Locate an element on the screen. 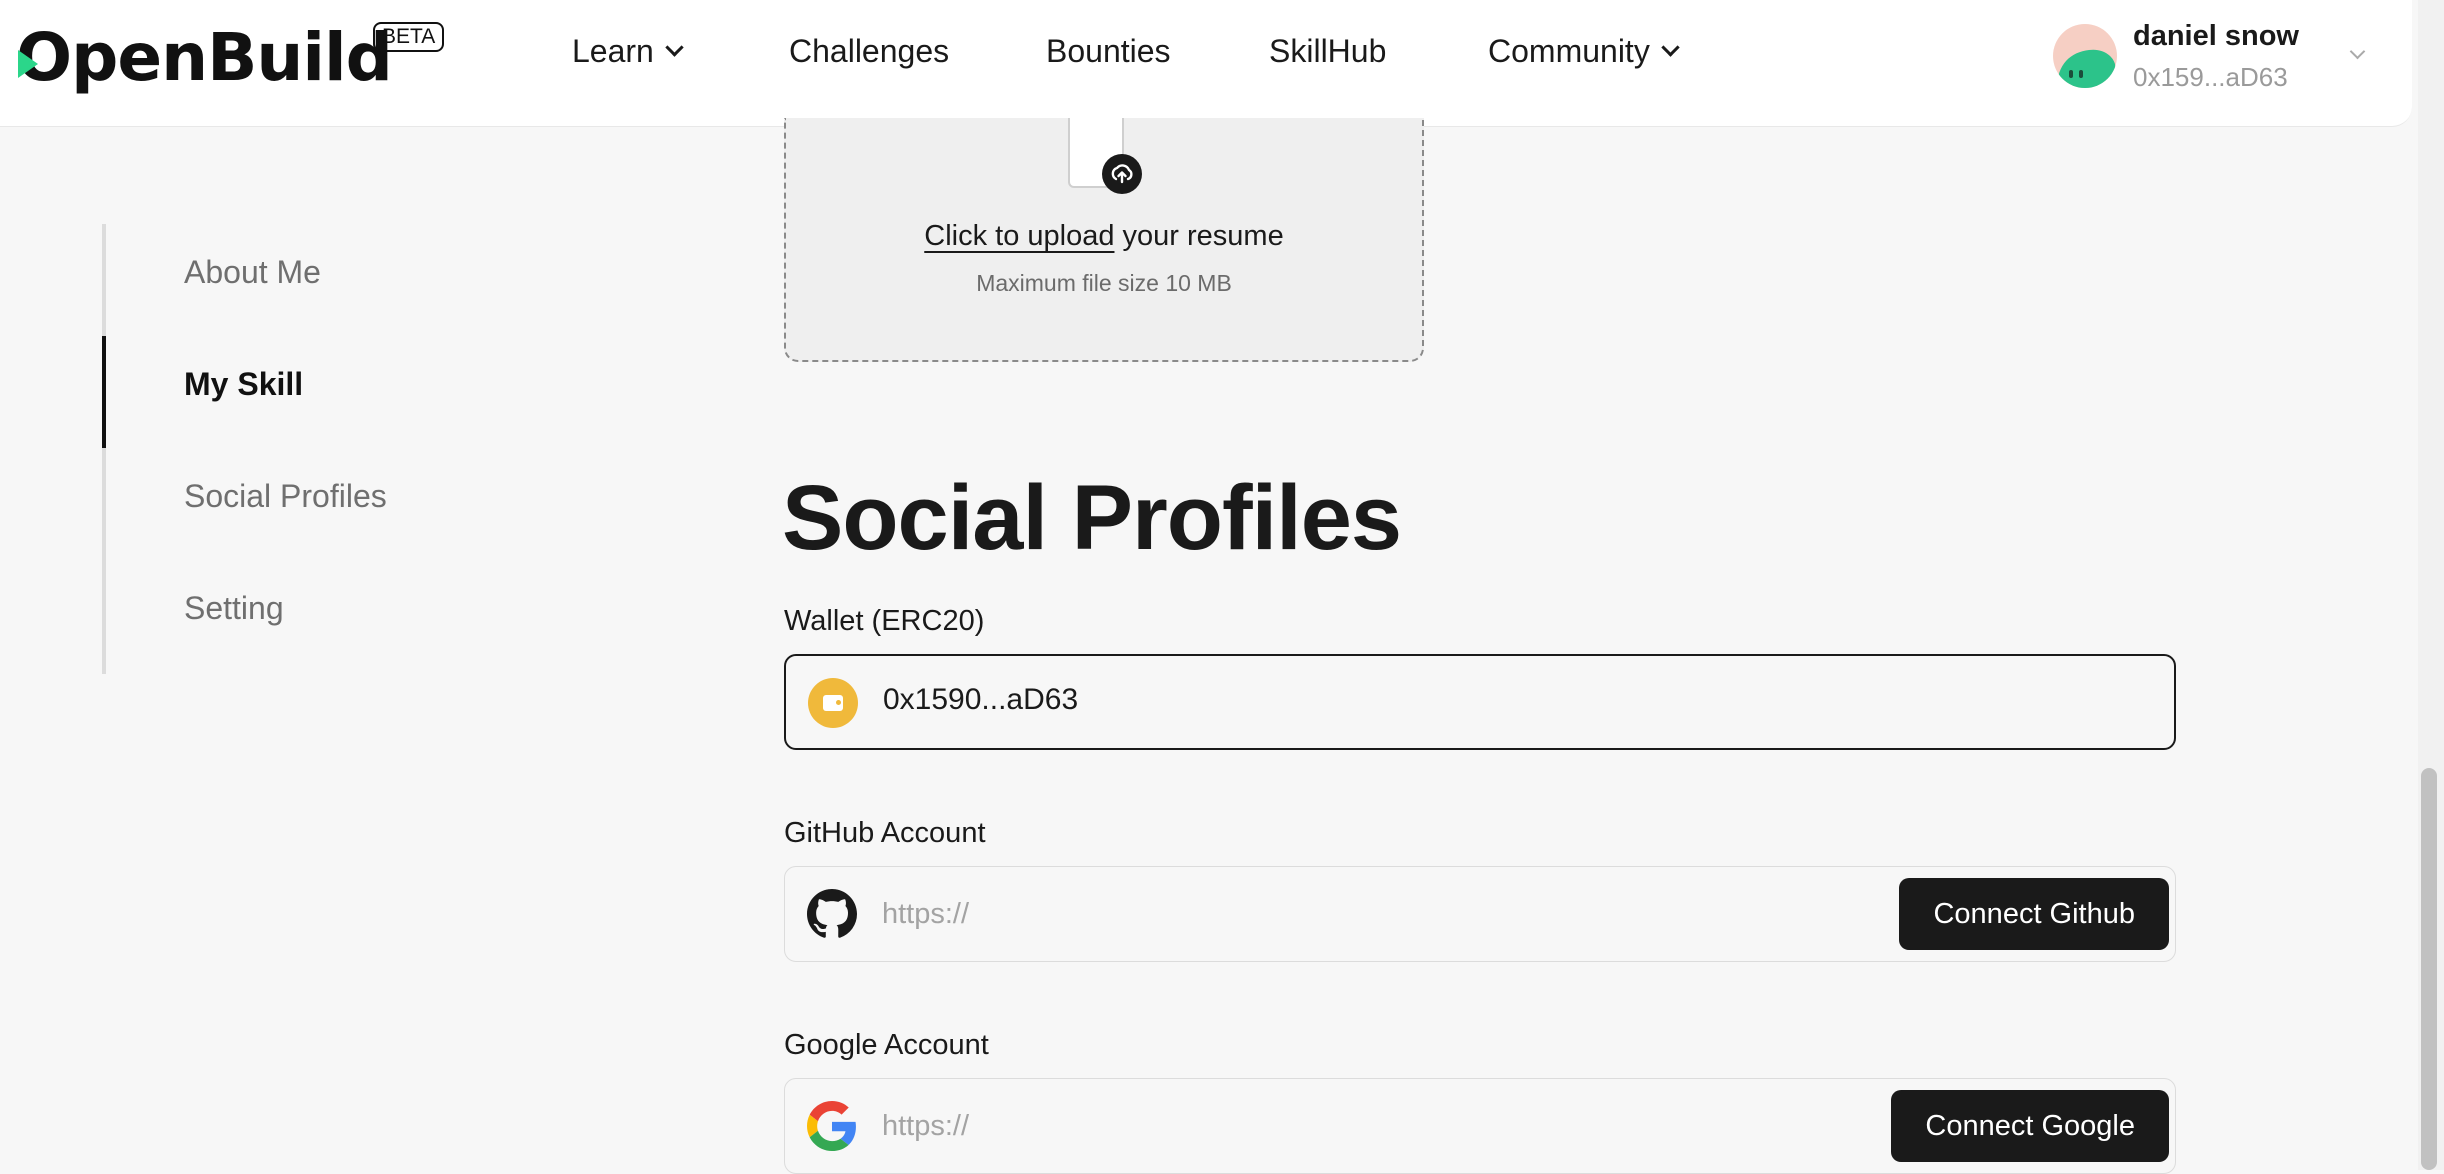  google-url-input is located at coordinates (1332, 1126).